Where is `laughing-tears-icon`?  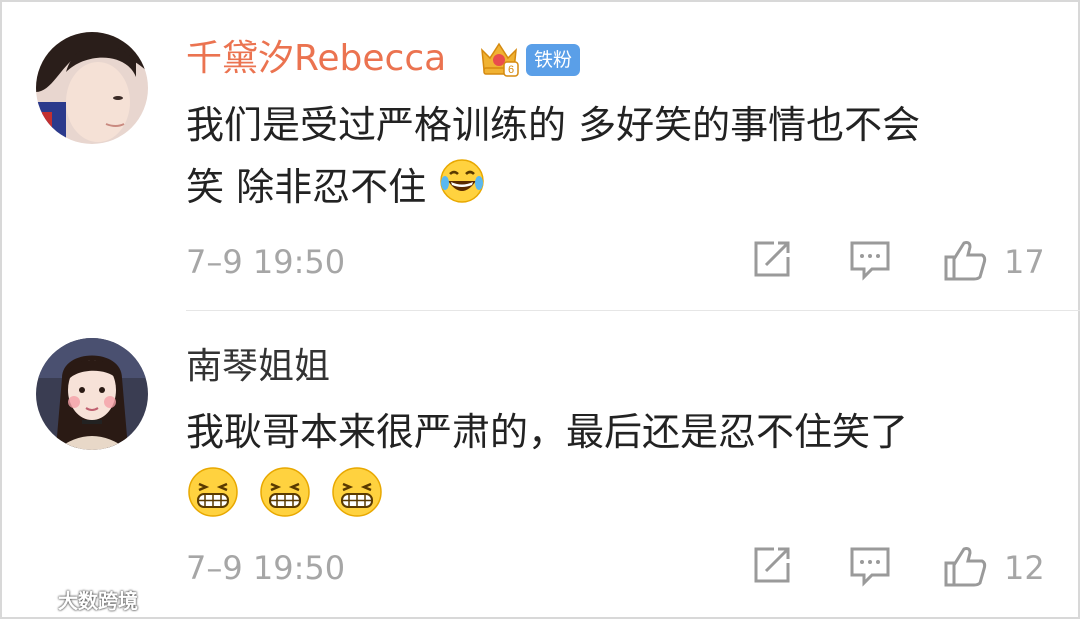 laughing-tears-icon is located at coordinates (462, 190).